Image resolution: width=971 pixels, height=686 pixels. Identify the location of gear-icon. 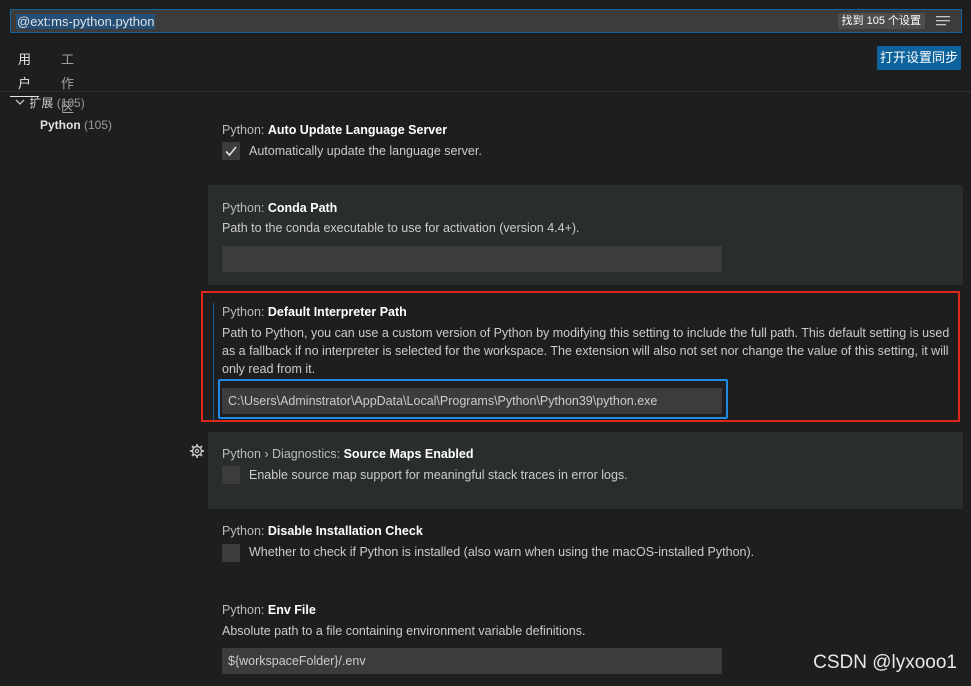
(197, 451).